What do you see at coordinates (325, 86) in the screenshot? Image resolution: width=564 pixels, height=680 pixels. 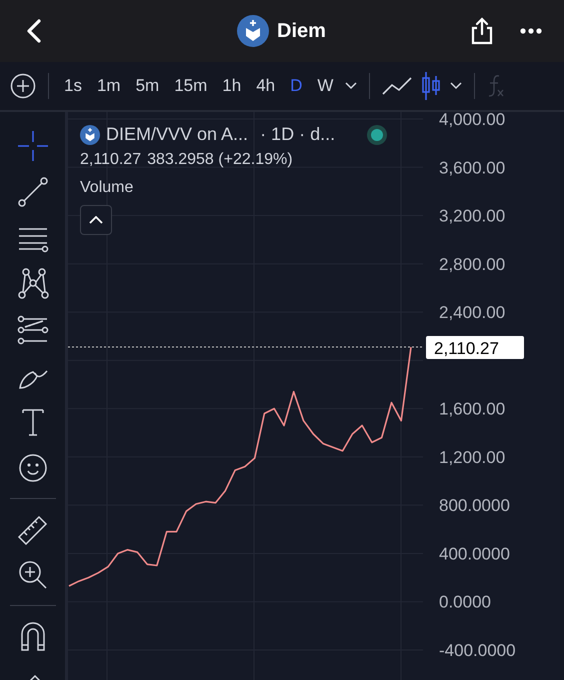 I see `interval-tab: W` at bounding box center [325, 86].